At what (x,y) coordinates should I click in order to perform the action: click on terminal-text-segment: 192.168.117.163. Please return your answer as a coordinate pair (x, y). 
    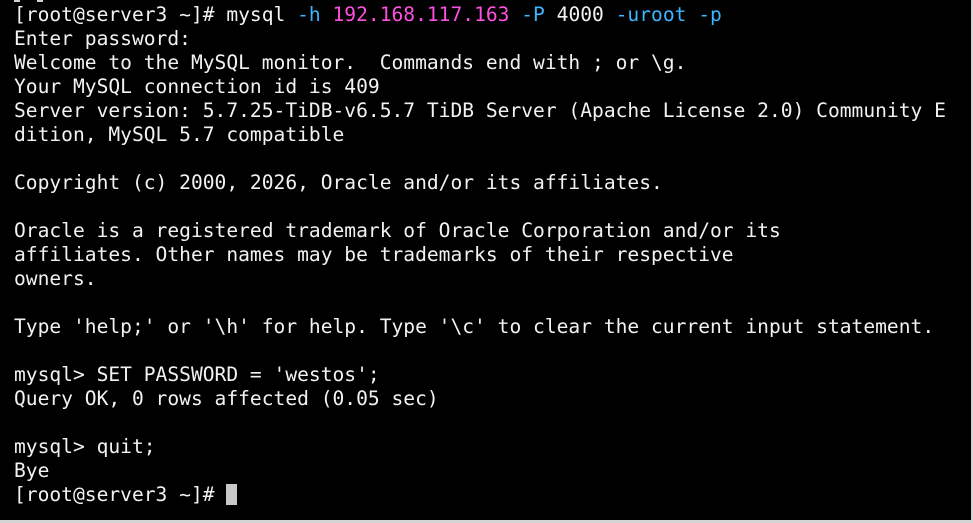
    Looking at the image, I should click on (421, 14).